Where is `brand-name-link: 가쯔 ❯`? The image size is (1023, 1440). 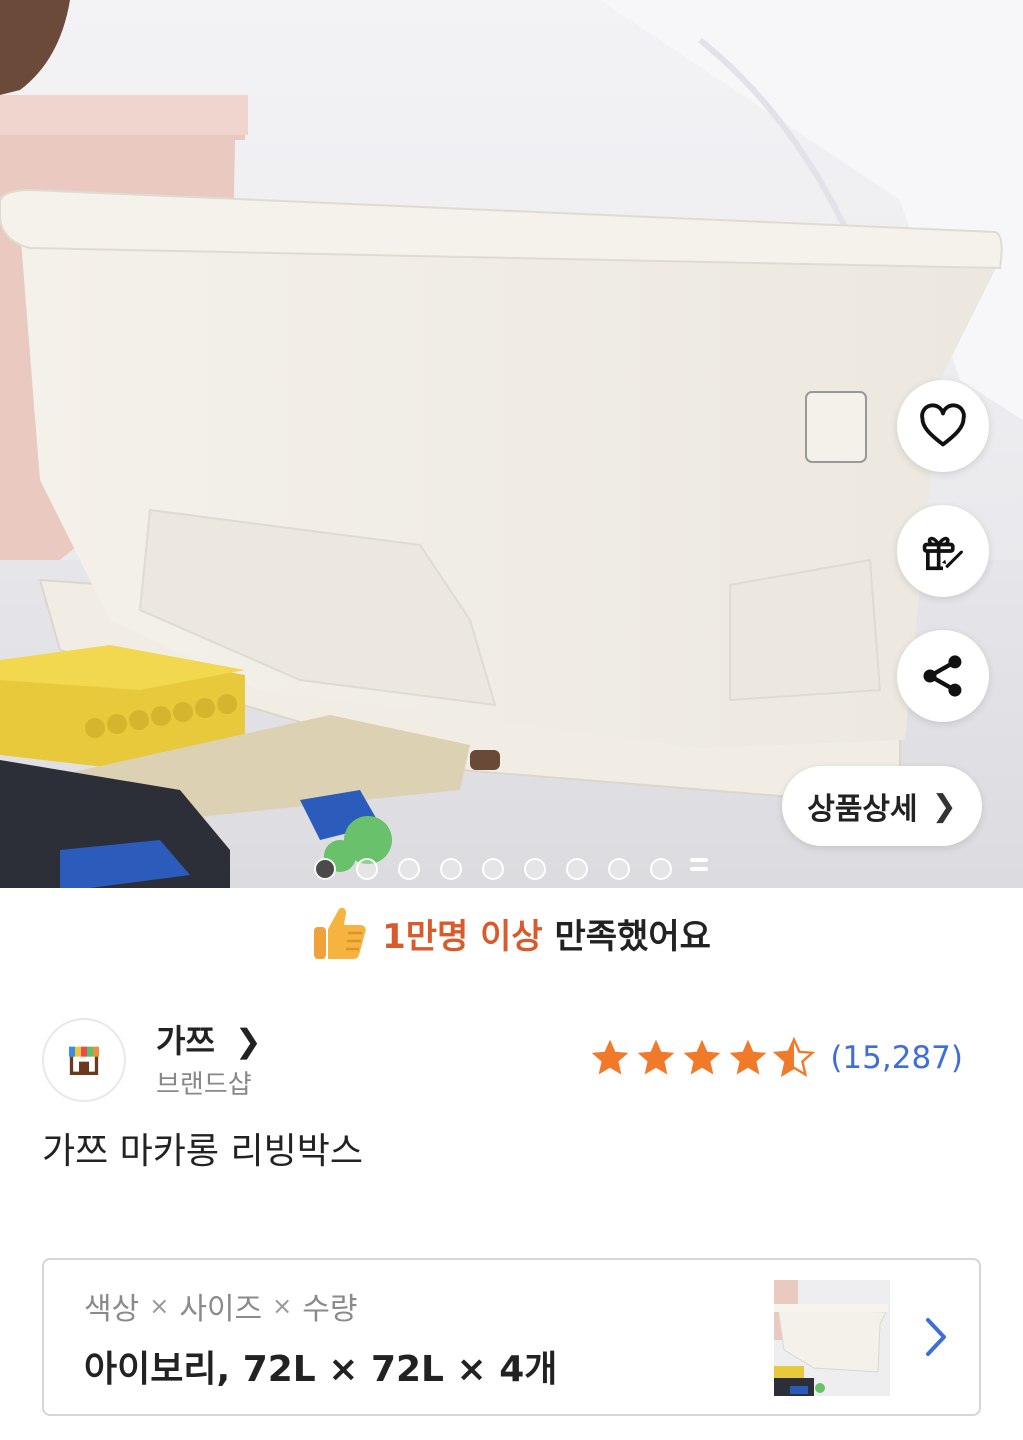 brand-name-link: 가쯔 ❯ is located at coordinates (209, 1039).